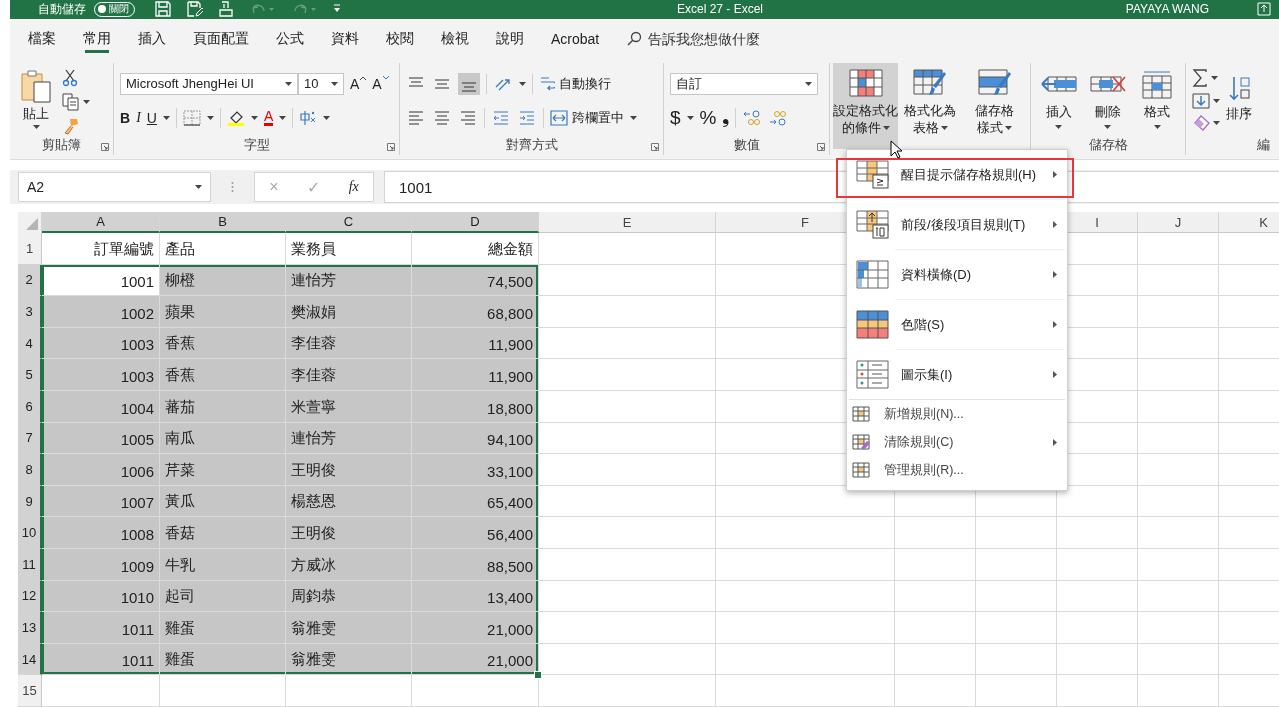 The height and width of the screenshot is (707, 1279). Describe the element at coordinates (587, 117) in the screenshot. I see `merge-center-button: 跨欄置中` at that location.